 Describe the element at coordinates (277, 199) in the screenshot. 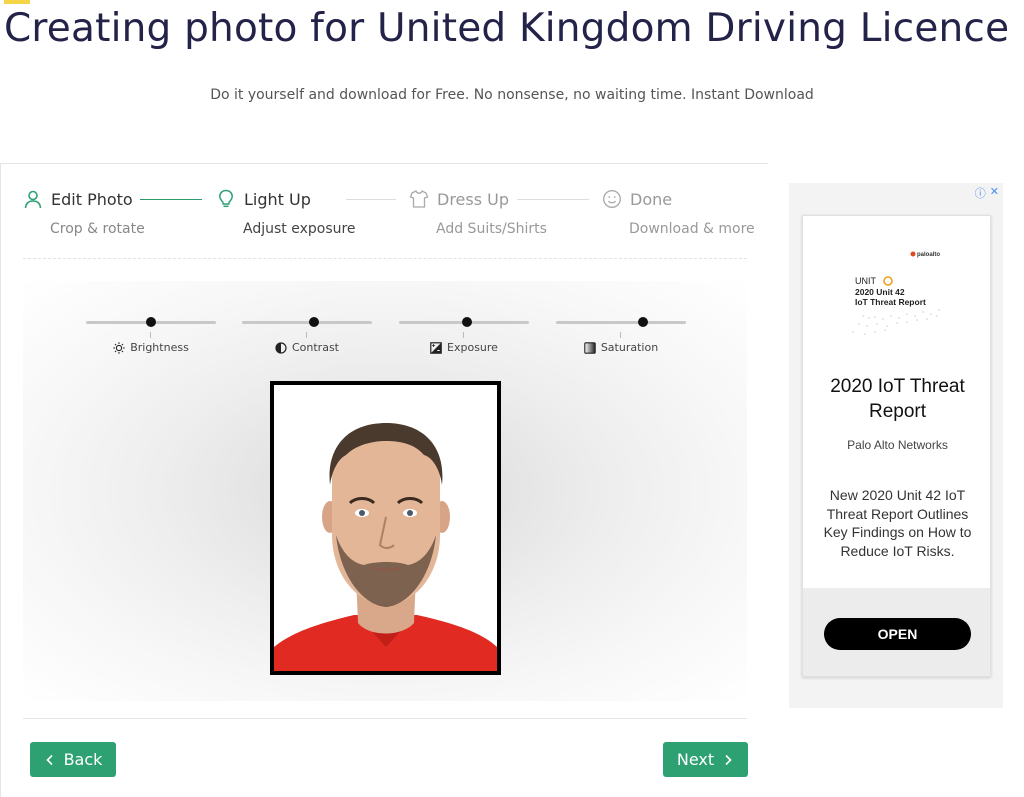

I see `step-title: Light Up` at that location.